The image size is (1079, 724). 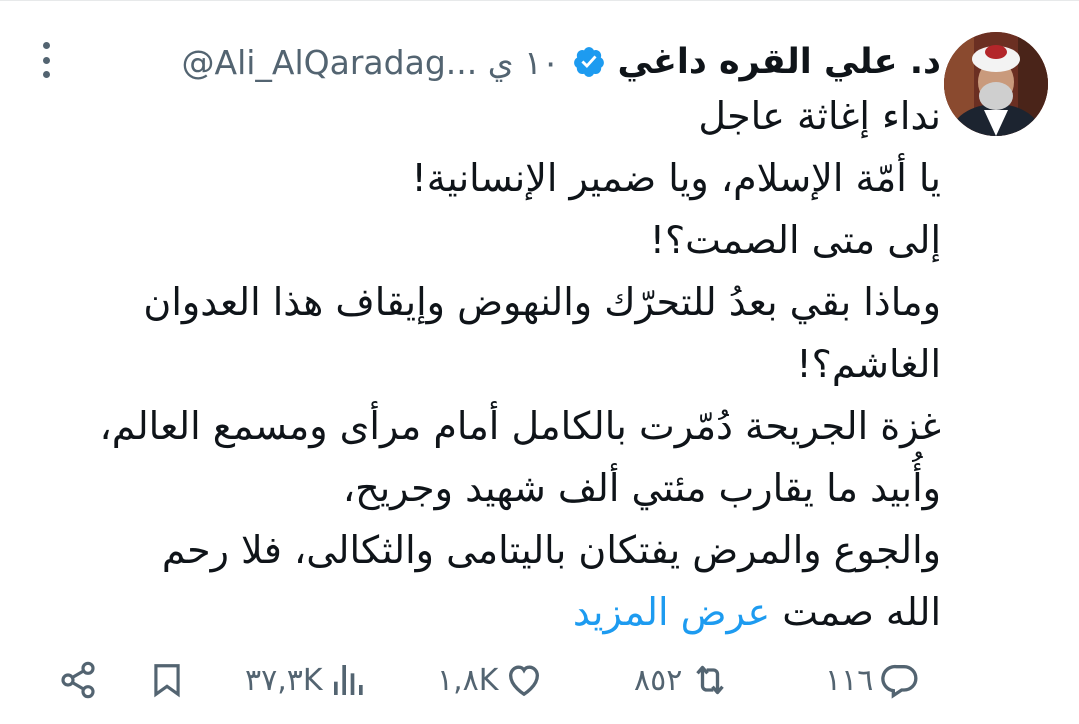 I want to click on top-divider, so click(x=539, y=0).